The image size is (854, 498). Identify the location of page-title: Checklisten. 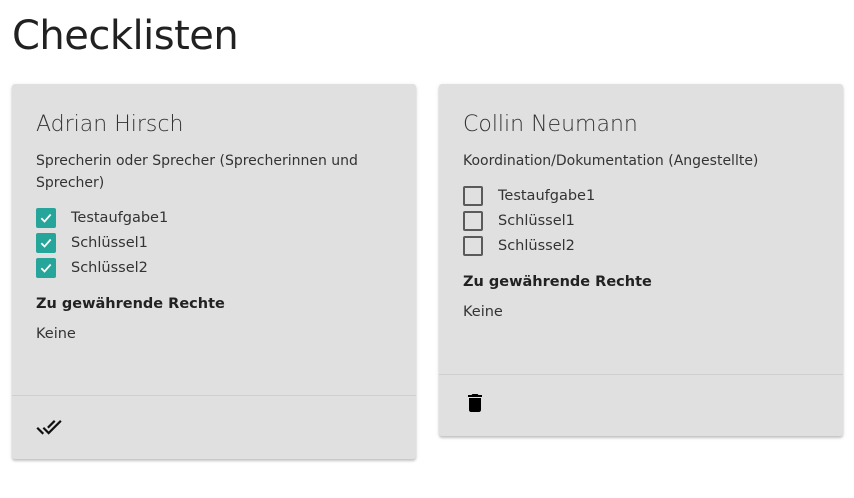
(125, 36).